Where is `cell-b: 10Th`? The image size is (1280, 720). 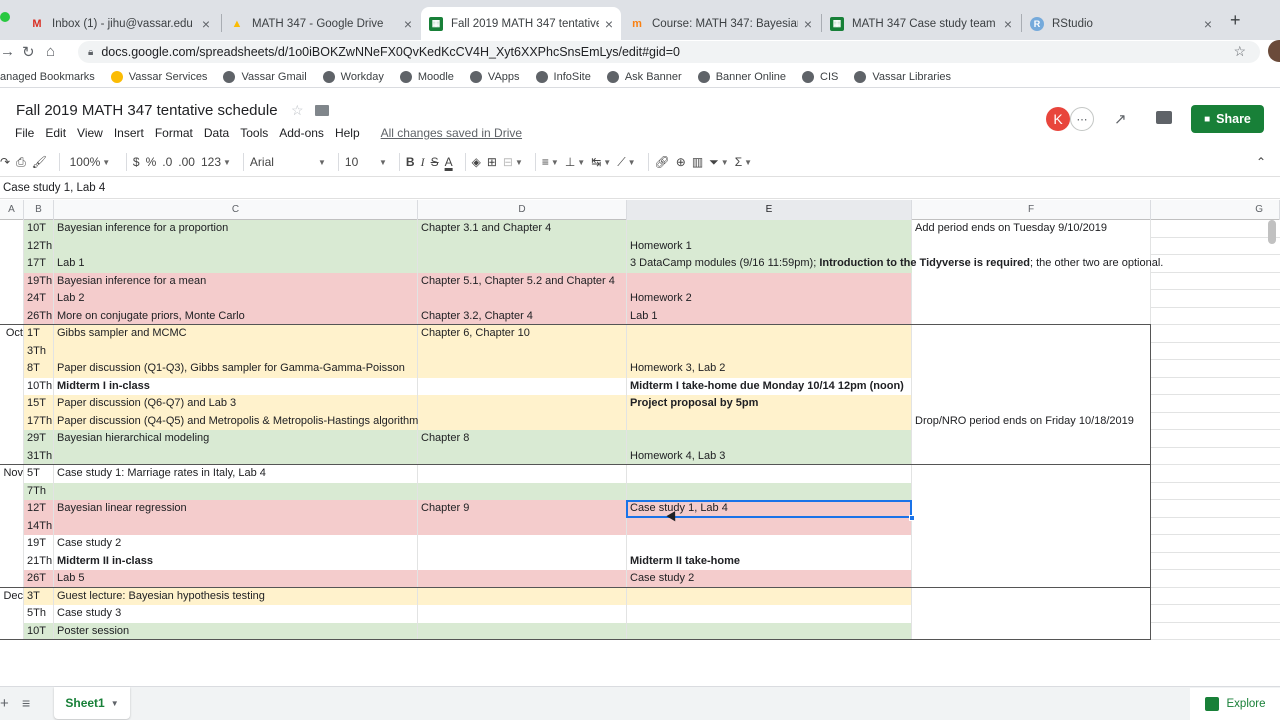
cell-b: 10Th is located at coordinates (39, 386).